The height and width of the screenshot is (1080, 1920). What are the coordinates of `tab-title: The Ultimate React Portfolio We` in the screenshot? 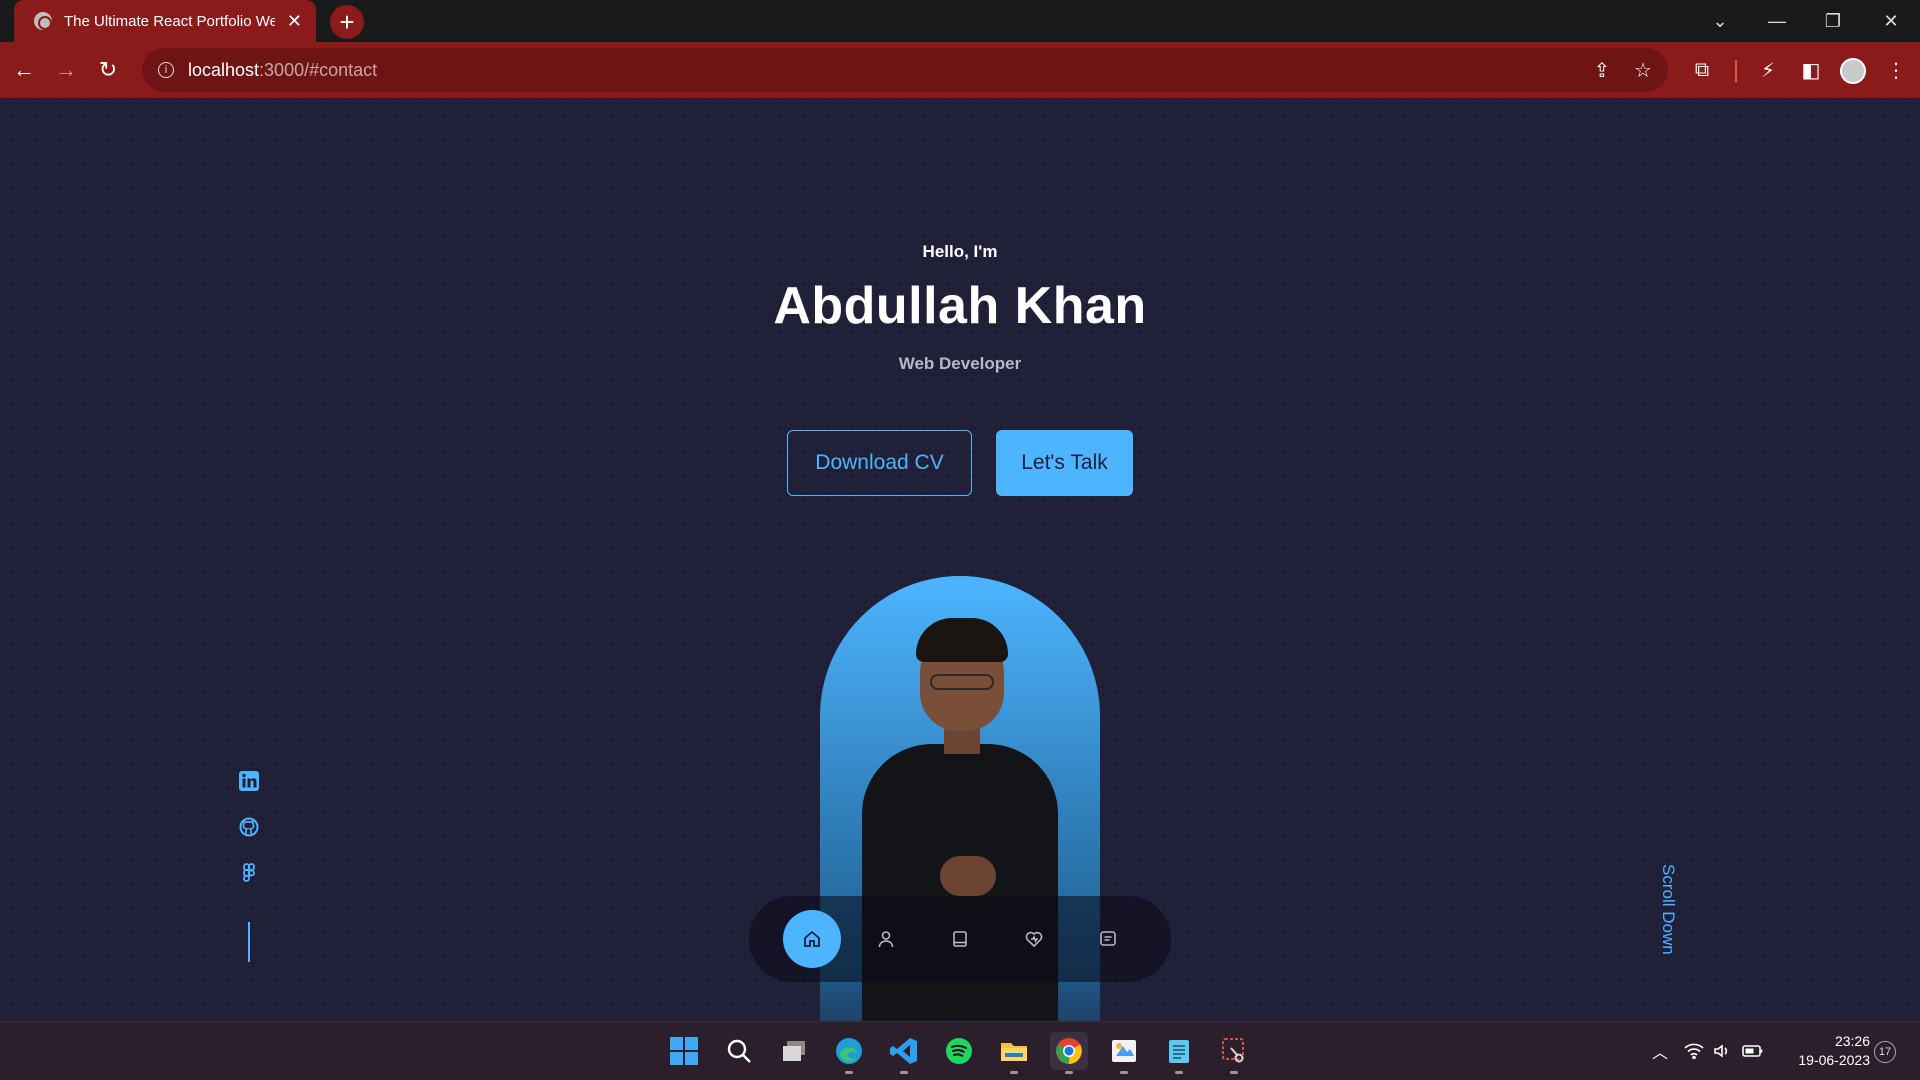 It's located at (169, 21).